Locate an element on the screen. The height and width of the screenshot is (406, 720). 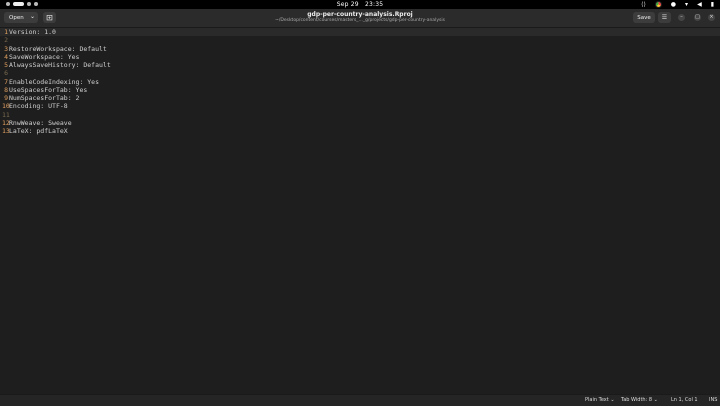
line-text: Encoding: UTF-8 is located at coordinates (38, 106).